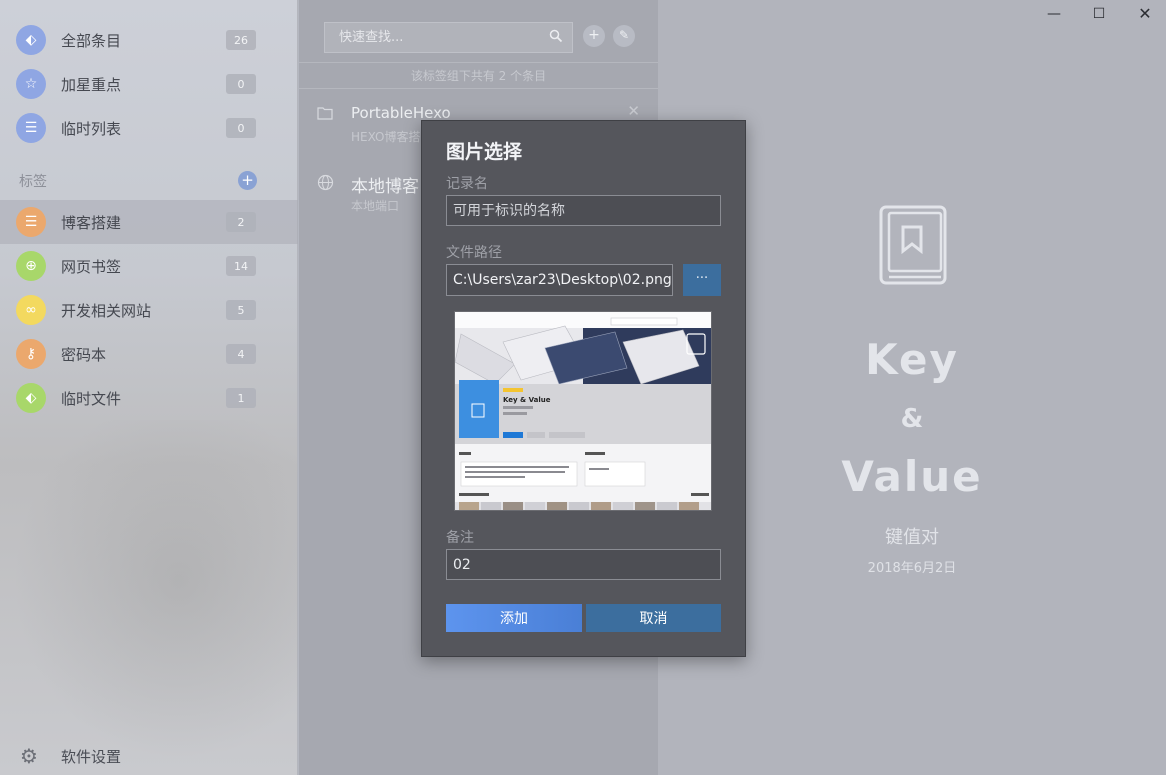 This screenshot has width=1166, height=775. What do you see at coordinates (149, 40) in the screenshot?
I see `sidebar-item-all: ⬖ 全部条目 26` at bounding box center [149, 40].